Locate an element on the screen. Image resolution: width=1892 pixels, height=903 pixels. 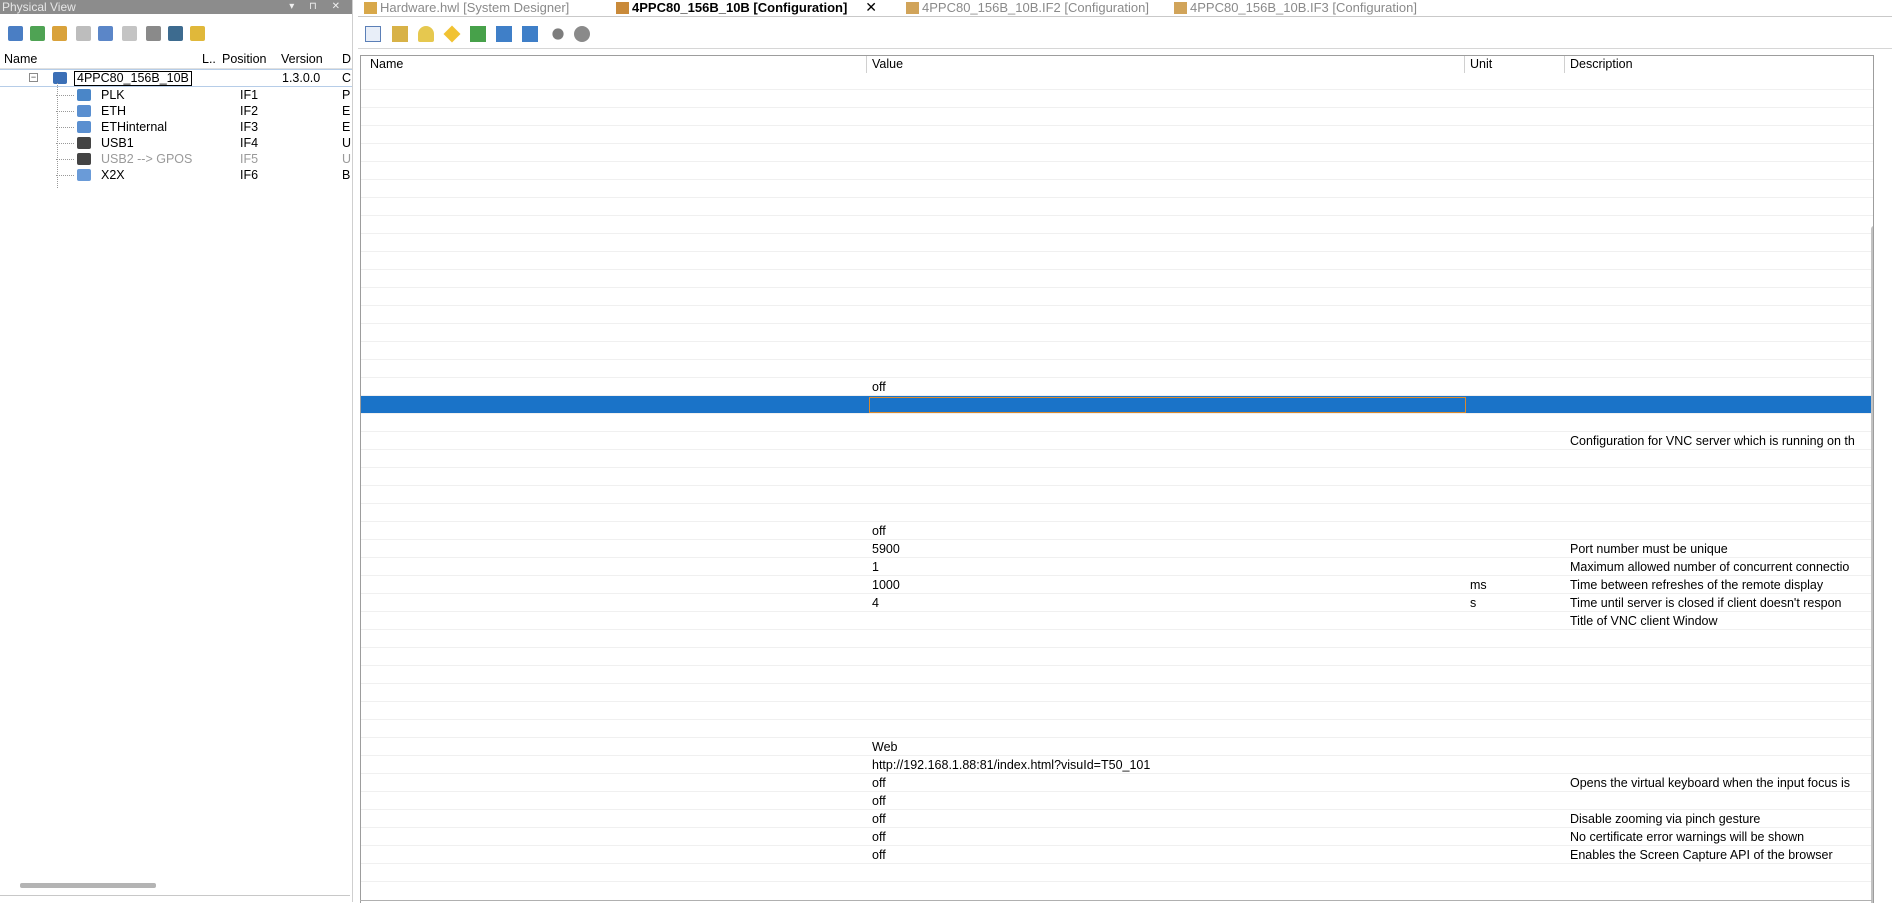
col-name: Name is located at coordinates (20, 59).